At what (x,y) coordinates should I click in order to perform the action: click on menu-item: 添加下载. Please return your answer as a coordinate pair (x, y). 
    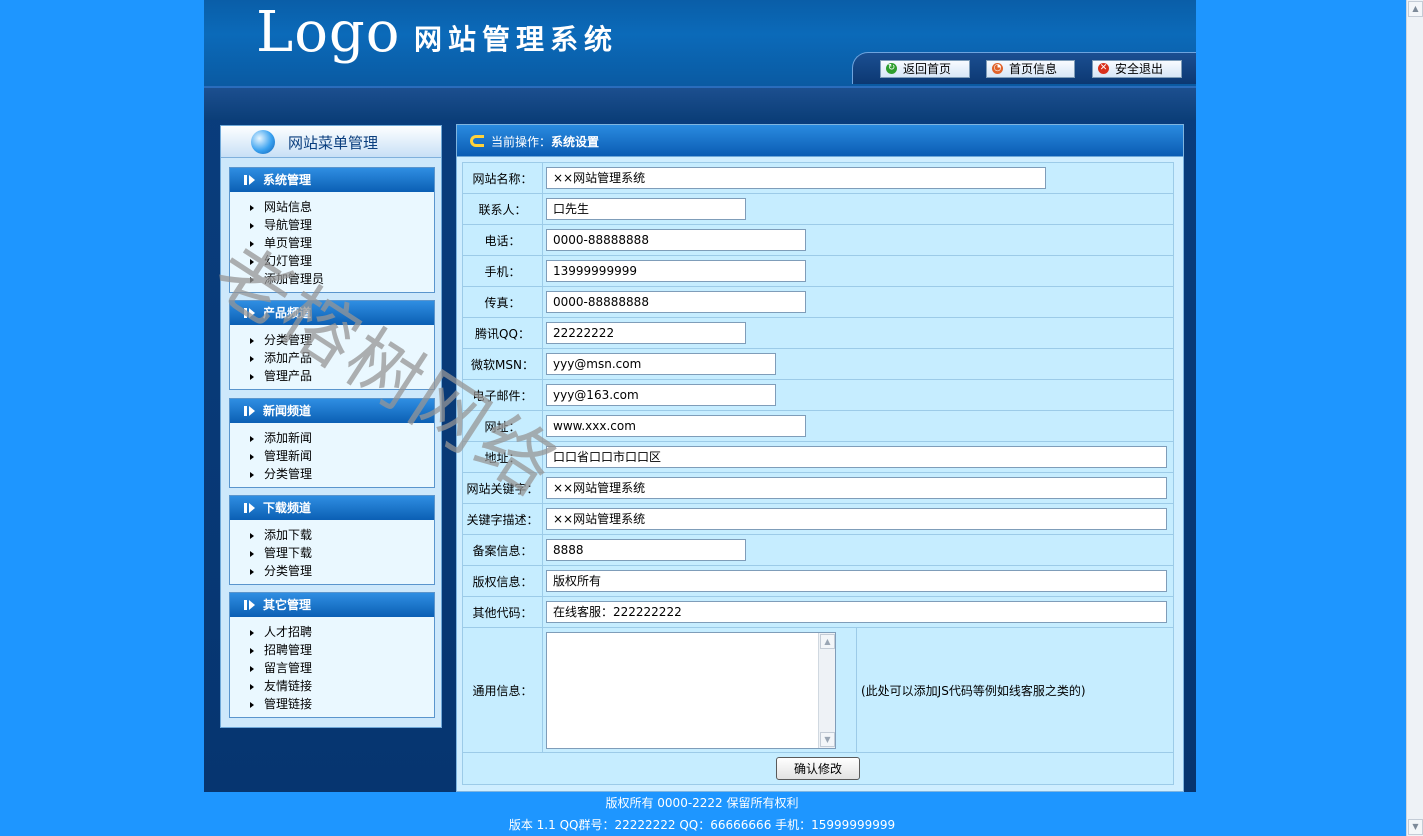
    Looking at the image, I should click on (332, 535).